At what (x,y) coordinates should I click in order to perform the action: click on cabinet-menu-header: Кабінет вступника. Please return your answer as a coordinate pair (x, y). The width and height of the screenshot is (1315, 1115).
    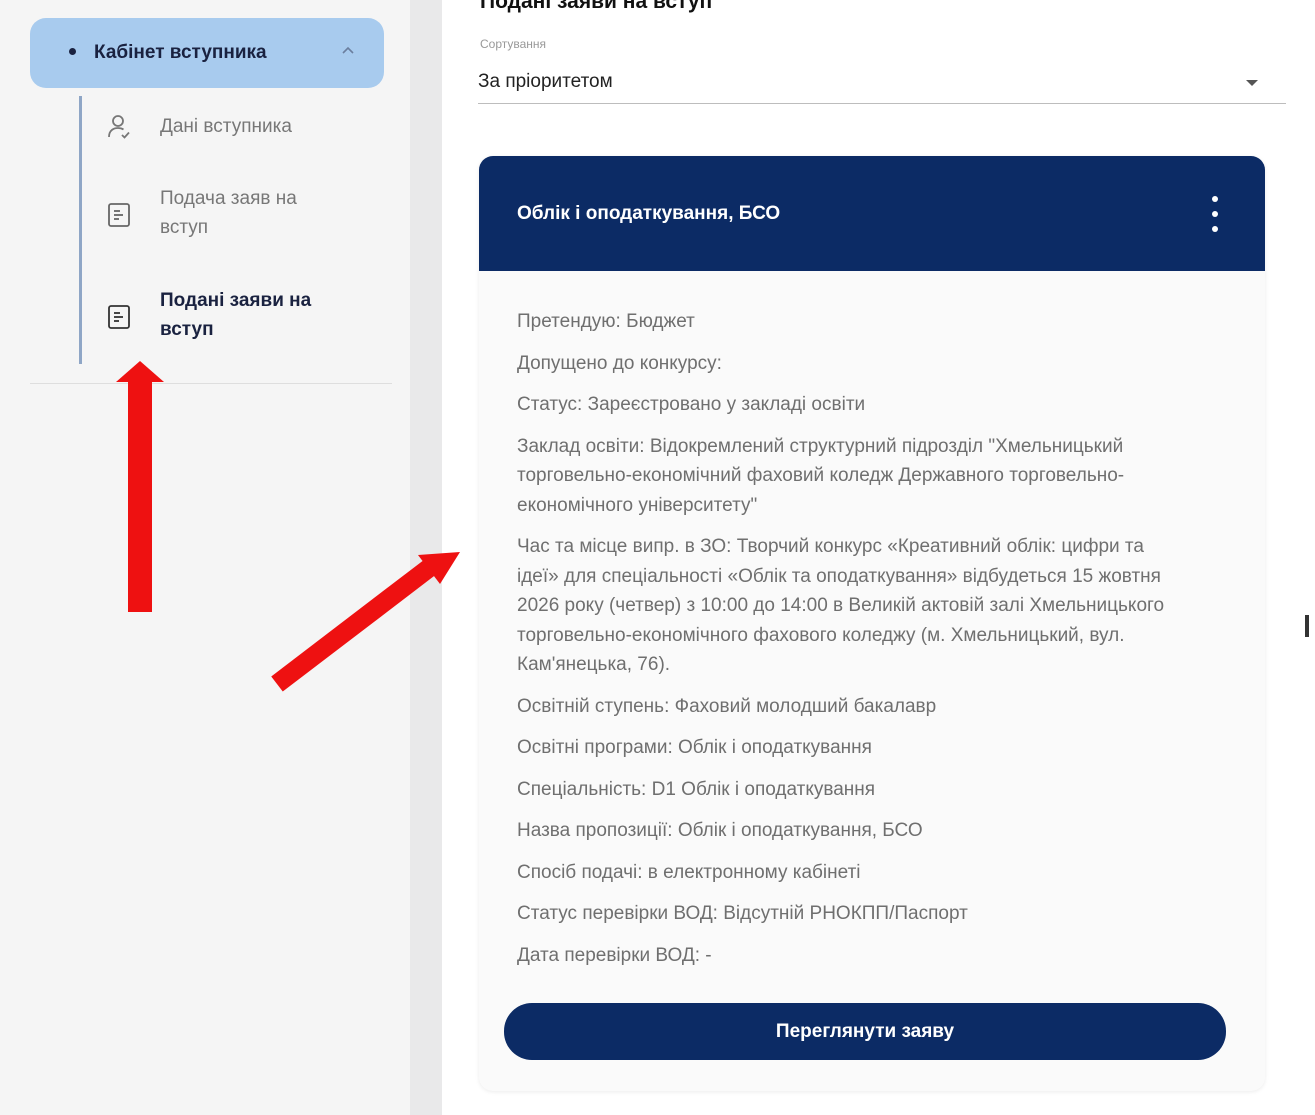
    Looking at the image, I should click on (207, 53).